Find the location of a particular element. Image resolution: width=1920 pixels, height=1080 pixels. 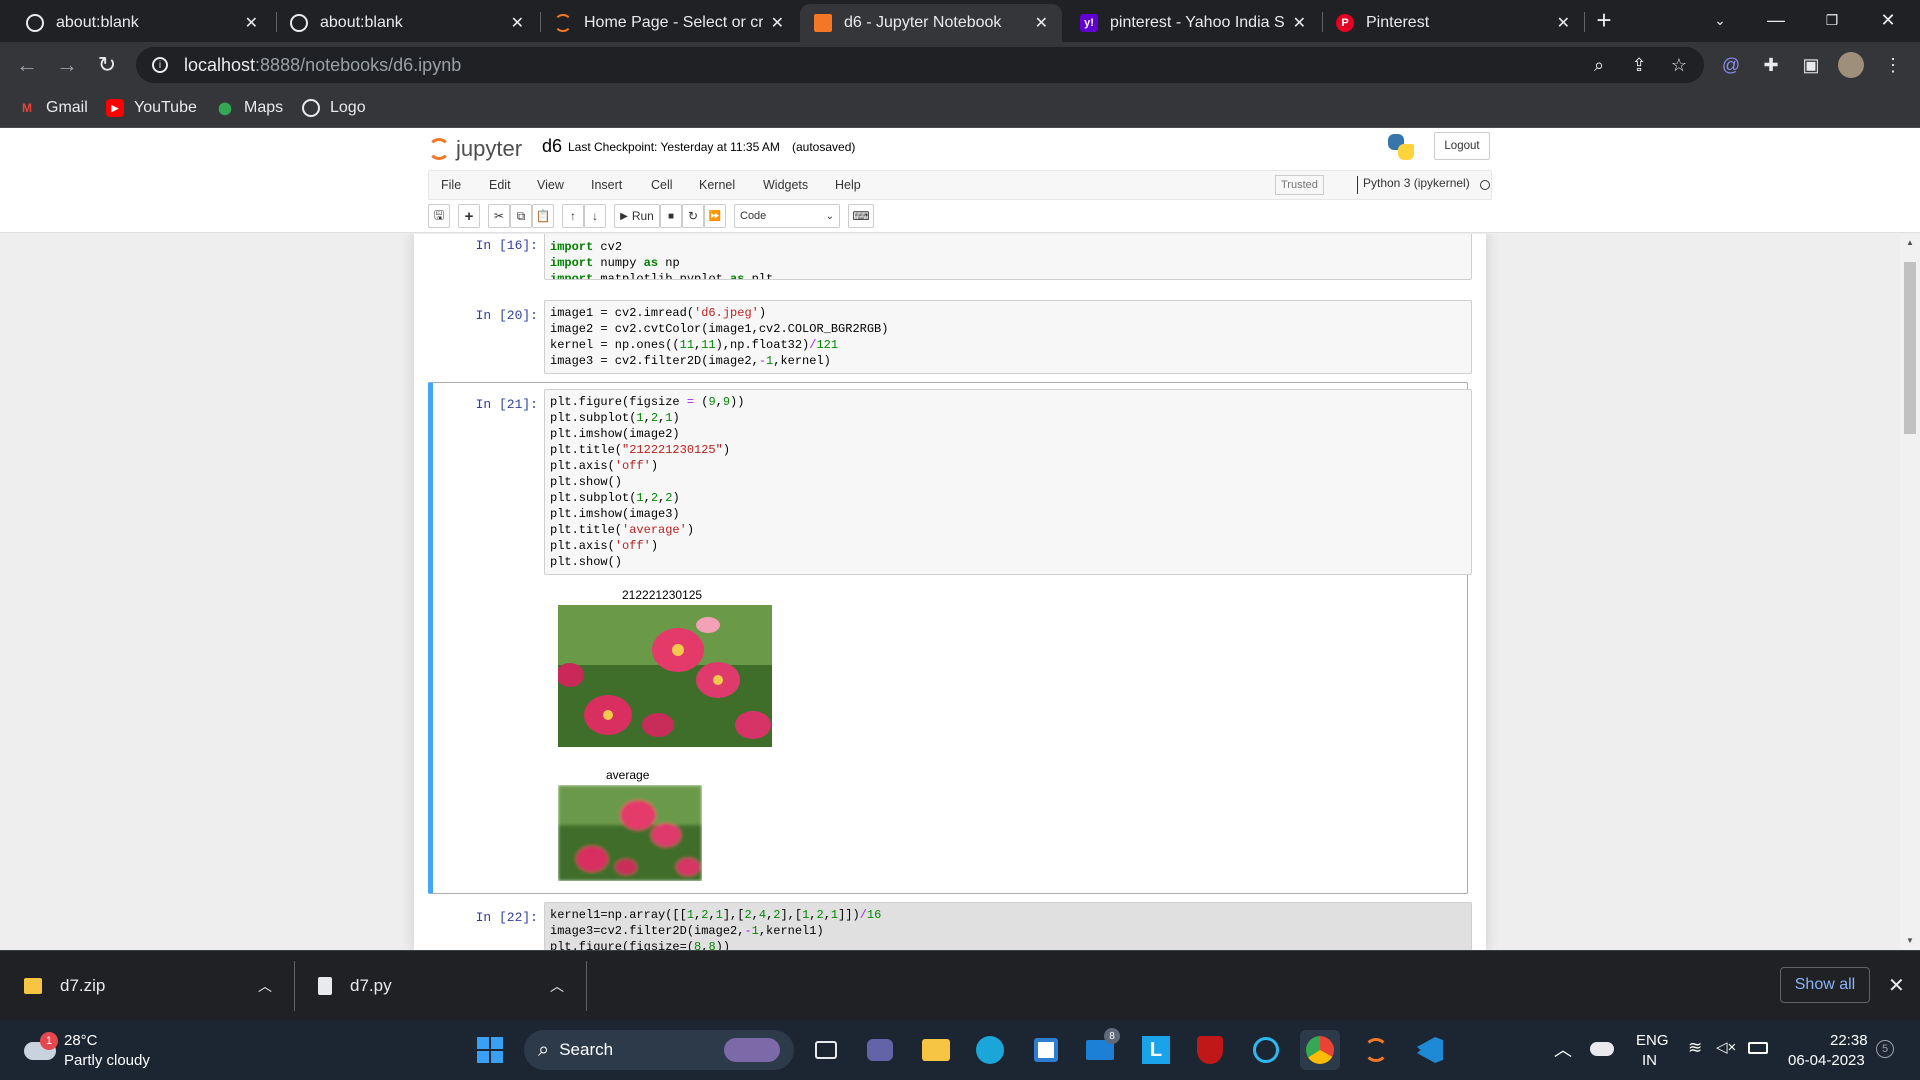

browser-tab-6: P Pinterest ✕ is located at coordinates (1453, 23).